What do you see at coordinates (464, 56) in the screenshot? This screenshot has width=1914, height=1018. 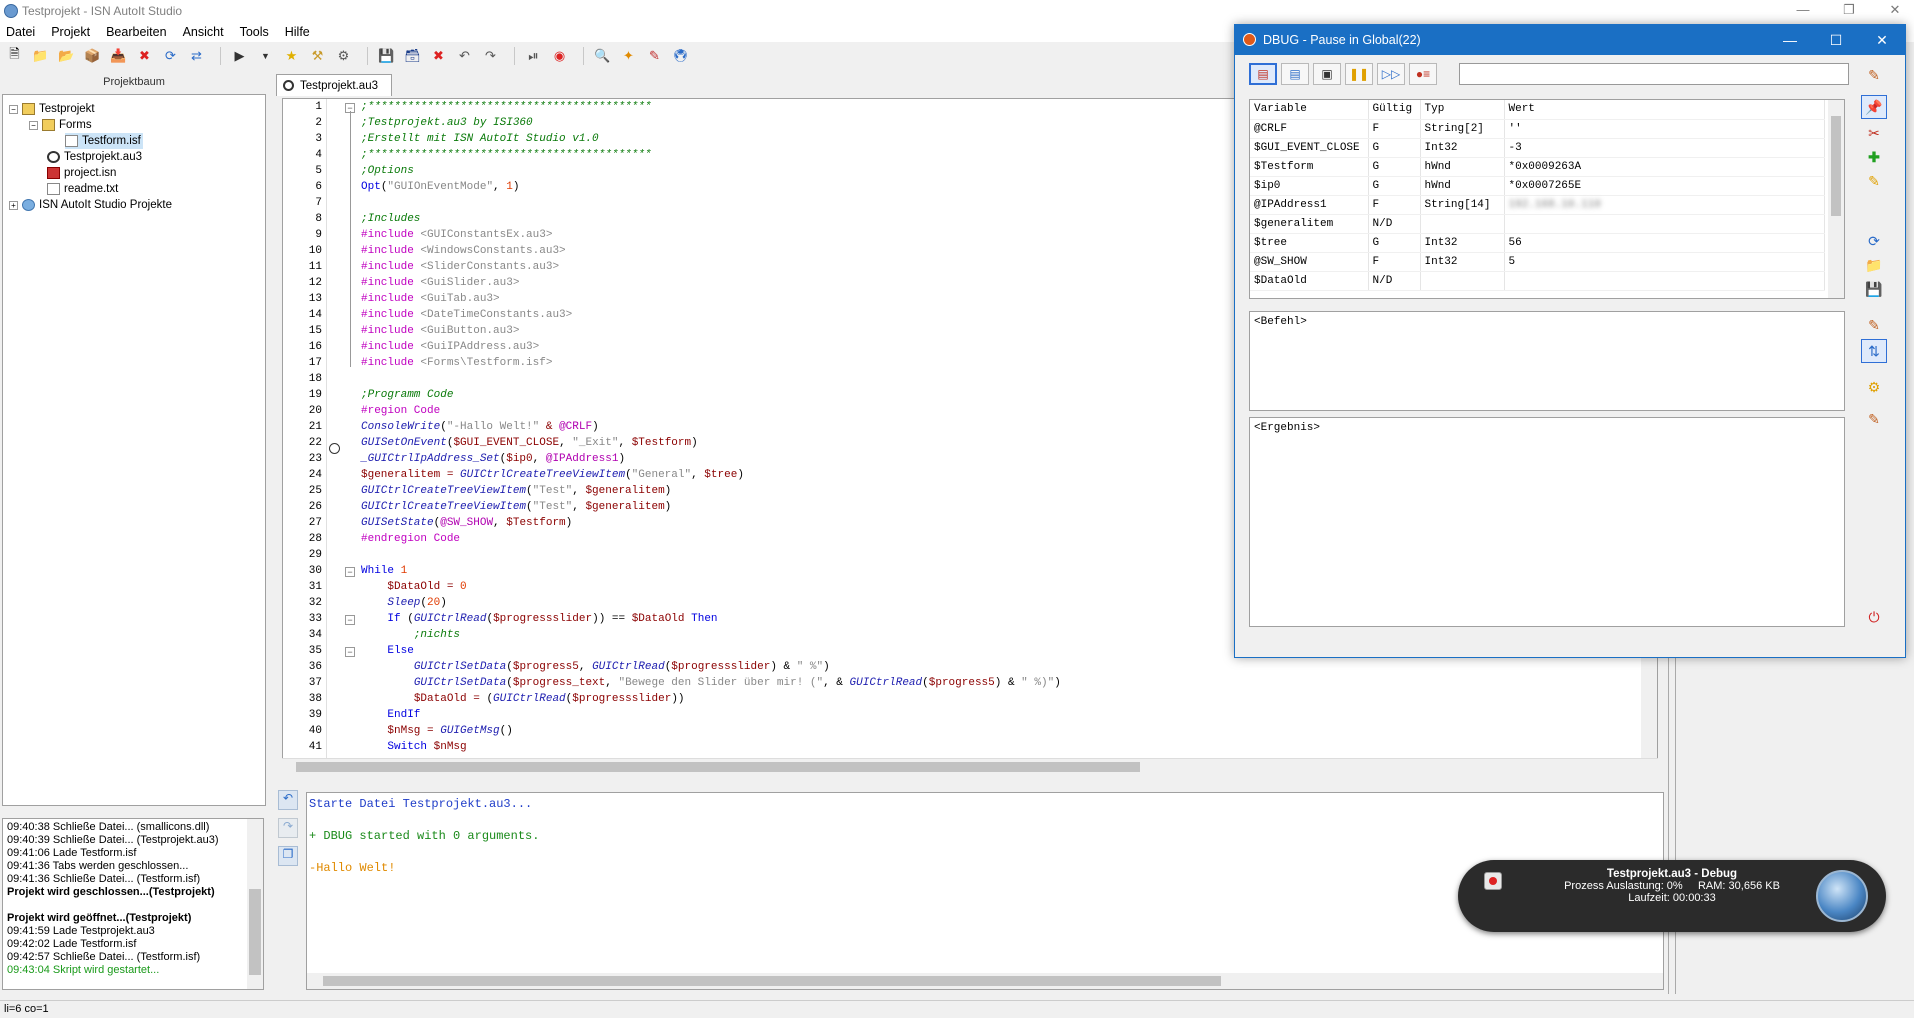 I see `undo-icon: ↶` at bounding box center [464, 56].